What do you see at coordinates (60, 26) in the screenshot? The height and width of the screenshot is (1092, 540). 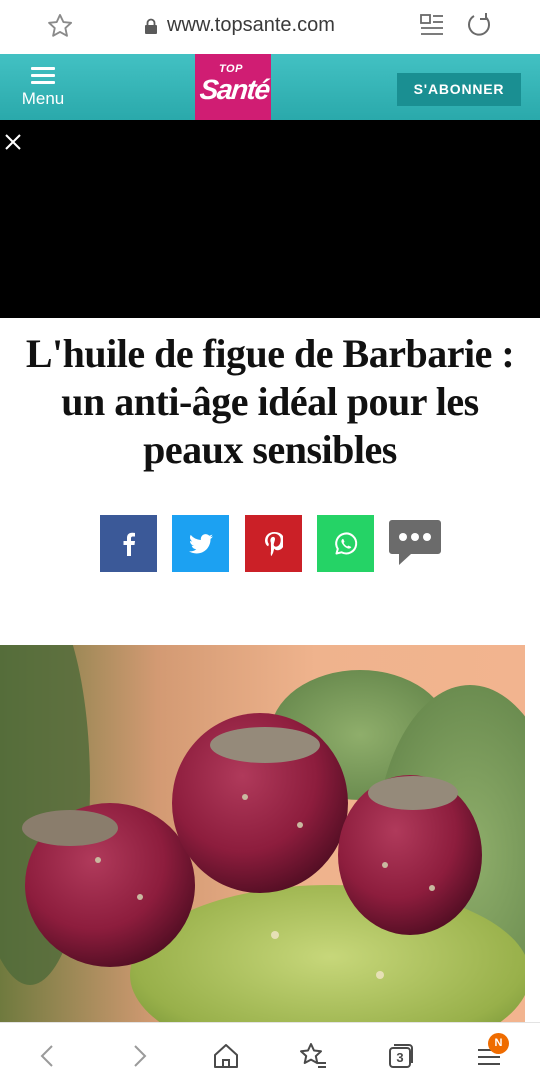 I see `bookmark-star-icon` at bounding box center [60, 26].